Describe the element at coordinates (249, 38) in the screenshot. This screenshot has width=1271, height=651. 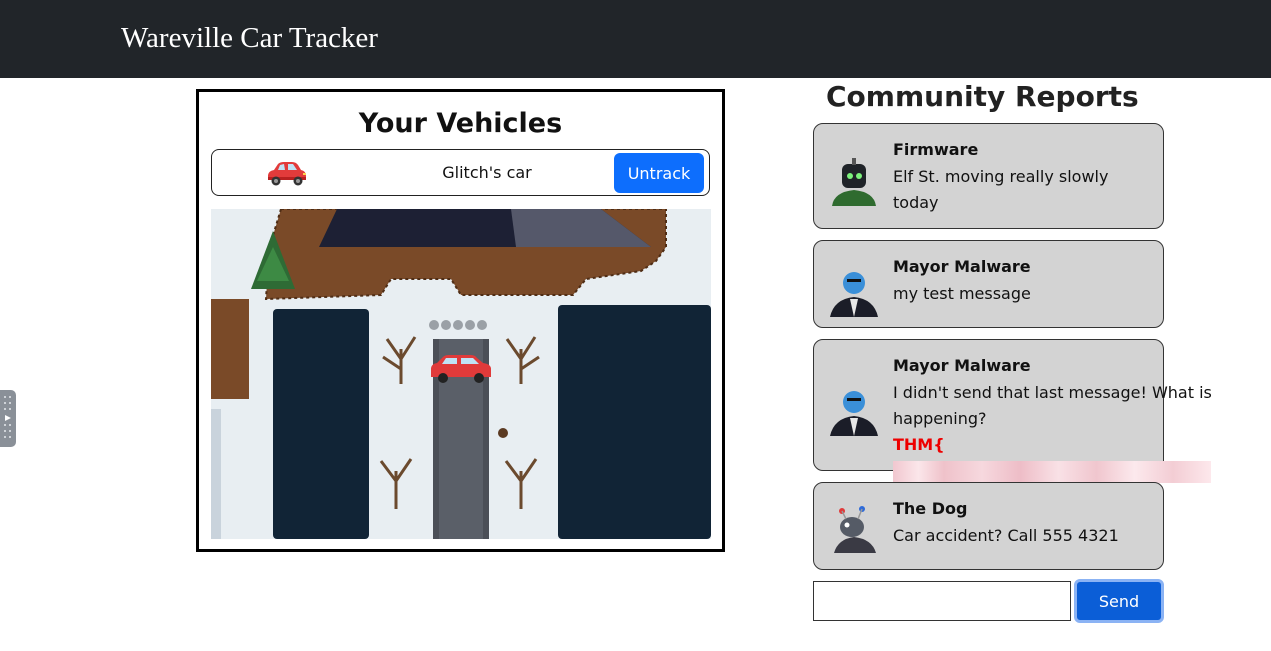
I see `app-title: Wareville Car Tracker` at that location.